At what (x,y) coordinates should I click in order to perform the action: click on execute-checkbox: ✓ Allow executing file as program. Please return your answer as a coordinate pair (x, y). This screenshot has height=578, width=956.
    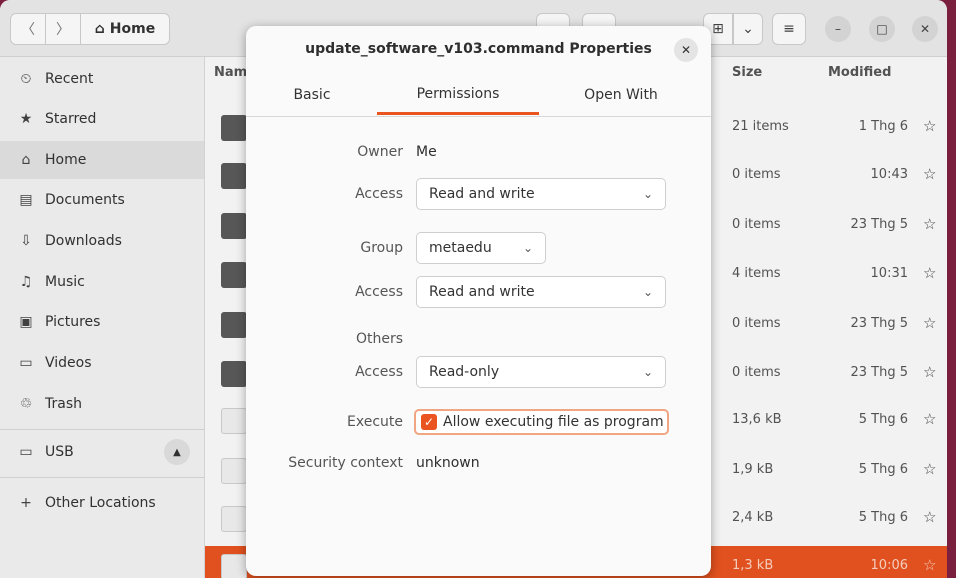
    Looking at the image, I should click on (541, 422).